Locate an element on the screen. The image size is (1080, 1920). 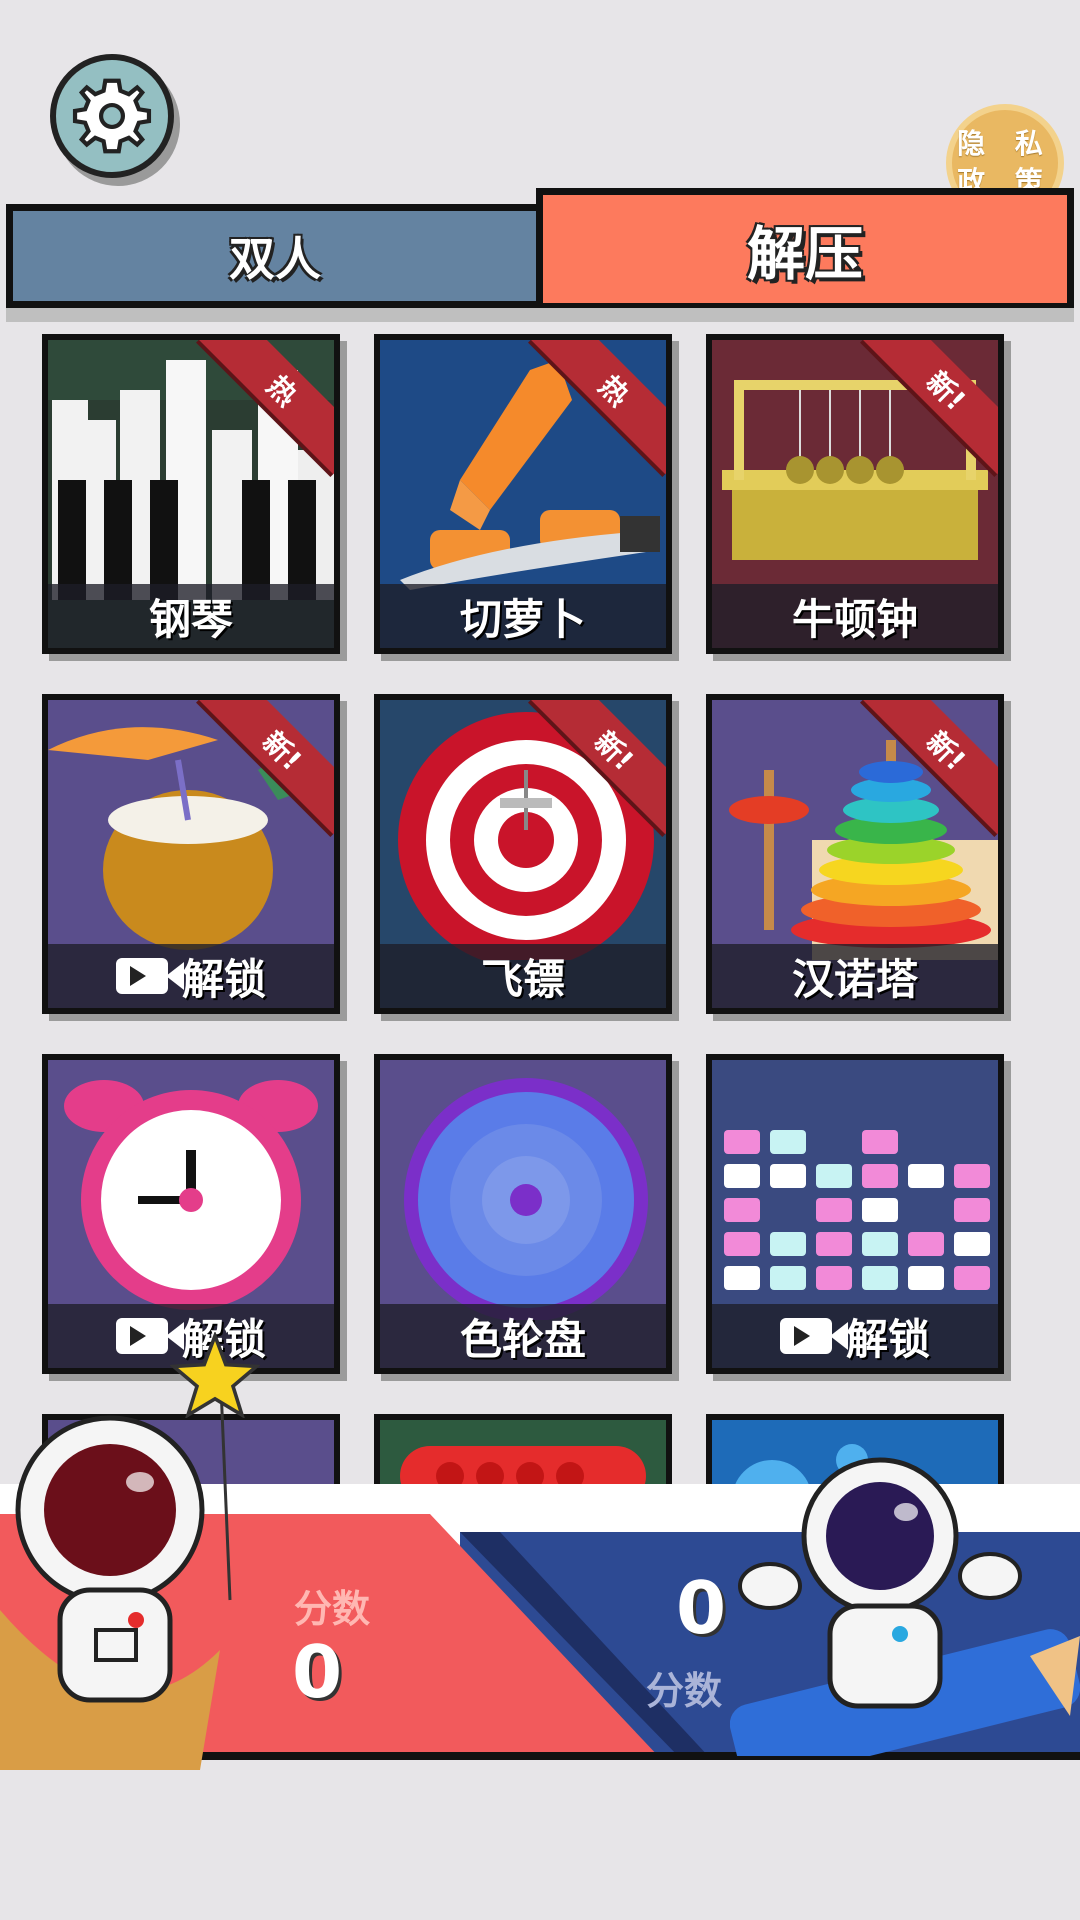
color-wheel-icon is located at coordinates (526, 1199).